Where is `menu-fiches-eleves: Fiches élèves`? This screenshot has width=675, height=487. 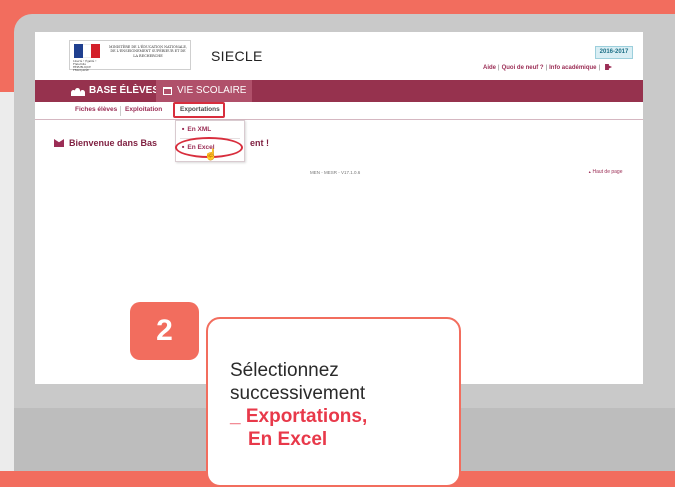 menu-fiches-eleves: Fiches élèves is located at coordinates (96, 109).